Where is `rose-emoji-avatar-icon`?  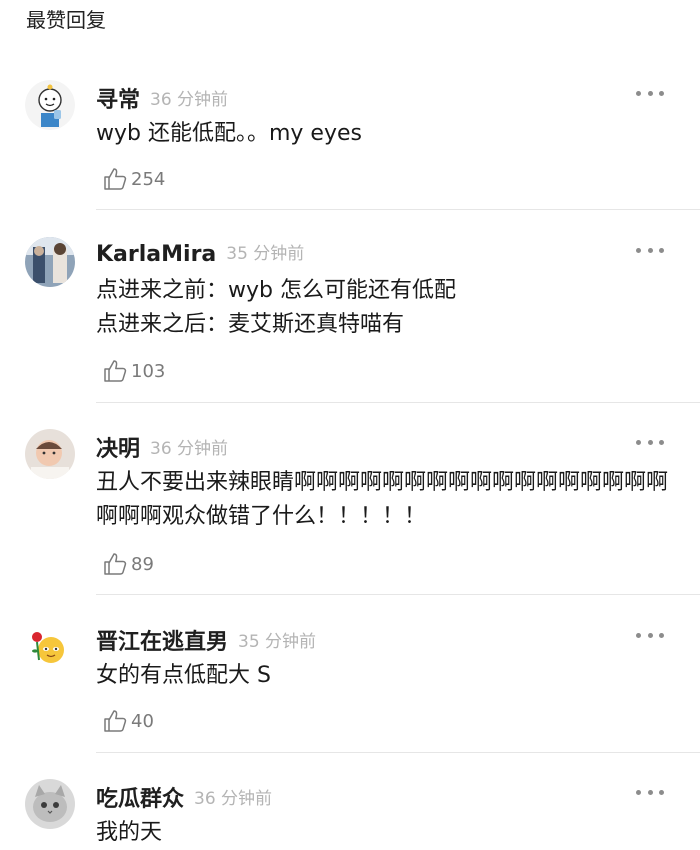 rose-emoji-avatar-icon is located at coordinates (50, 647).